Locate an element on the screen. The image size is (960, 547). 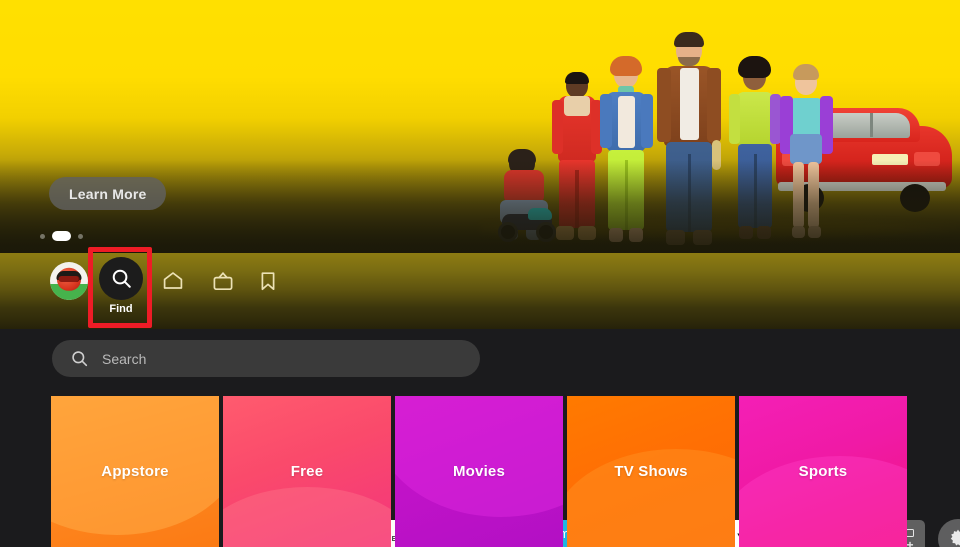
search-bar: Search is located at coordinates (266, 358).